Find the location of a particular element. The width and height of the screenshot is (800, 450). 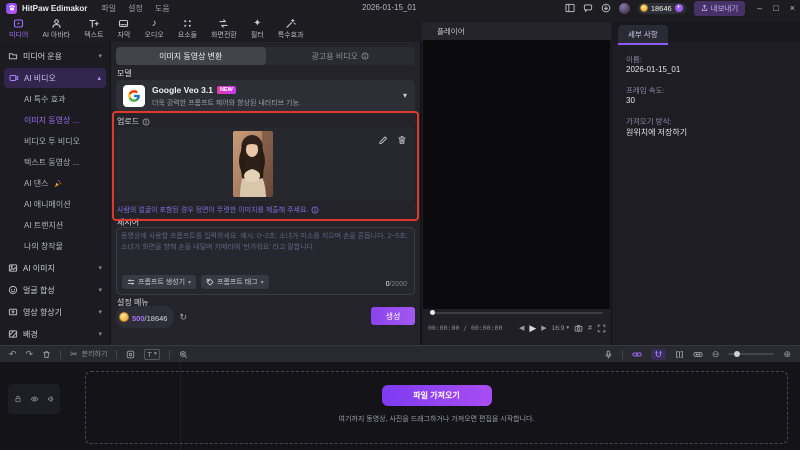

sidebar-group-enhancer: 영상 향상기 ▾ is located at coordinates (55, 312).